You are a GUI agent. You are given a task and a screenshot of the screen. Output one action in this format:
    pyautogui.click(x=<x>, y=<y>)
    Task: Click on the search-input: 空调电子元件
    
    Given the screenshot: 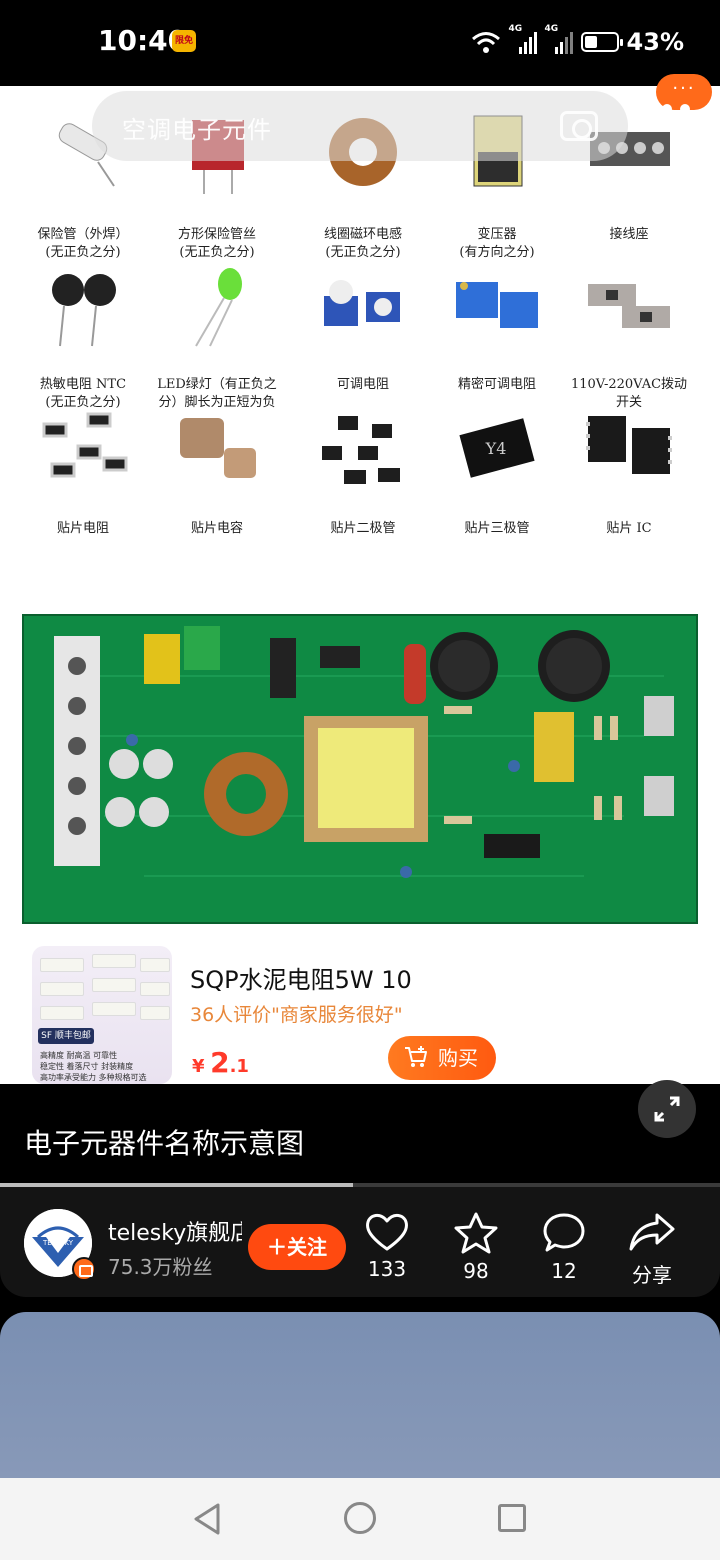 What is the action you would take?
    pyautogui.click(x=197, y=127)
    